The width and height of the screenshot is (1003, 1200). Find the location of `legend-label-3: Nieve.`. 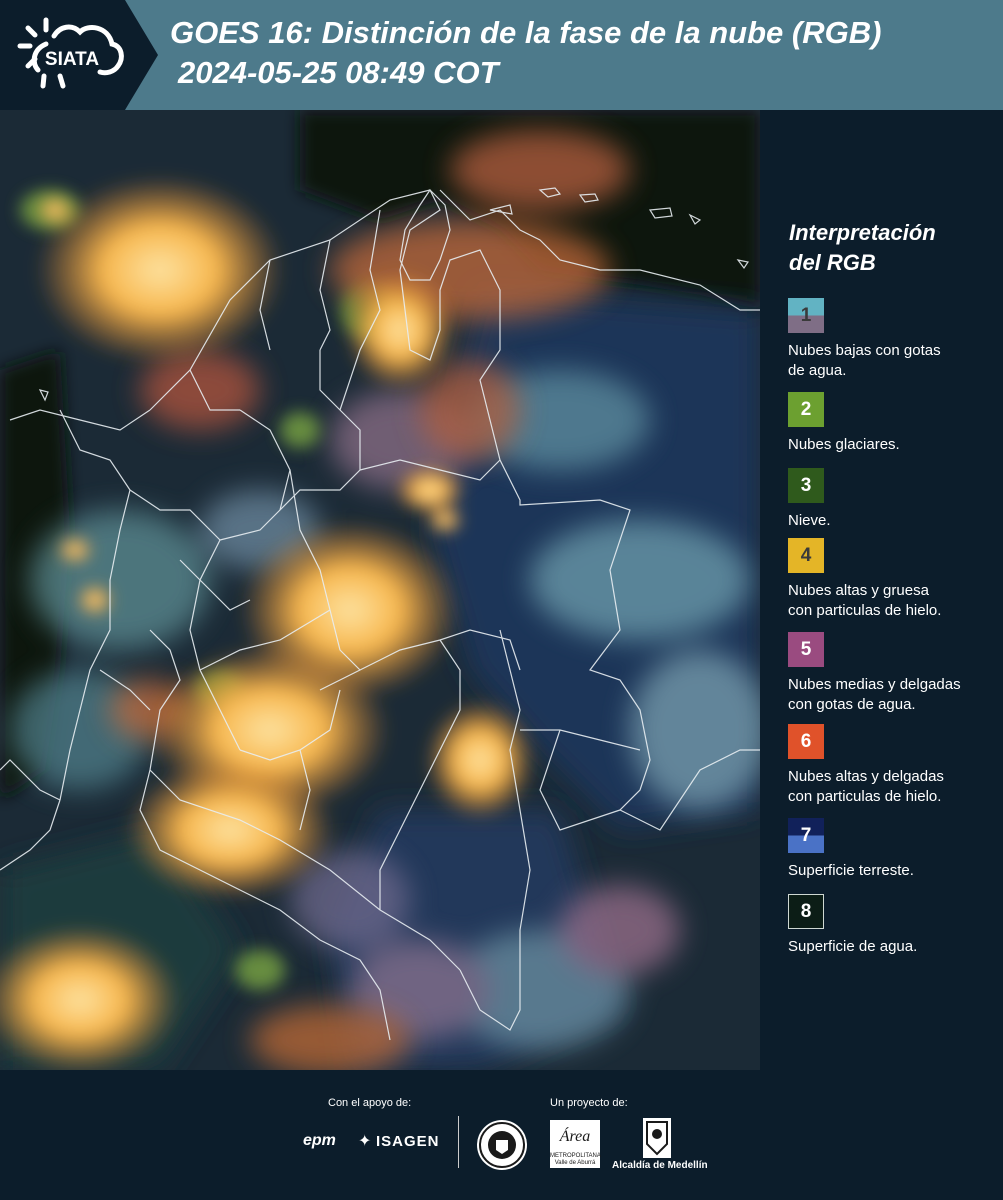

legend-label-3: Nieve. is located at coordinates (809, 520).